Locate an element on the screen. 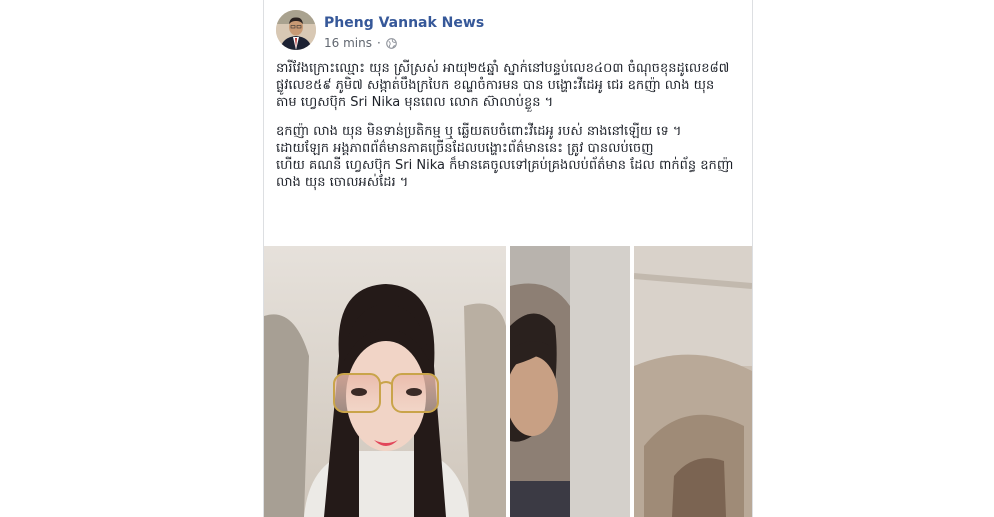 The height and width of the screenshot is (517, 994). post-timestamp-link: 16 mins is located at coordinates (348, 43).